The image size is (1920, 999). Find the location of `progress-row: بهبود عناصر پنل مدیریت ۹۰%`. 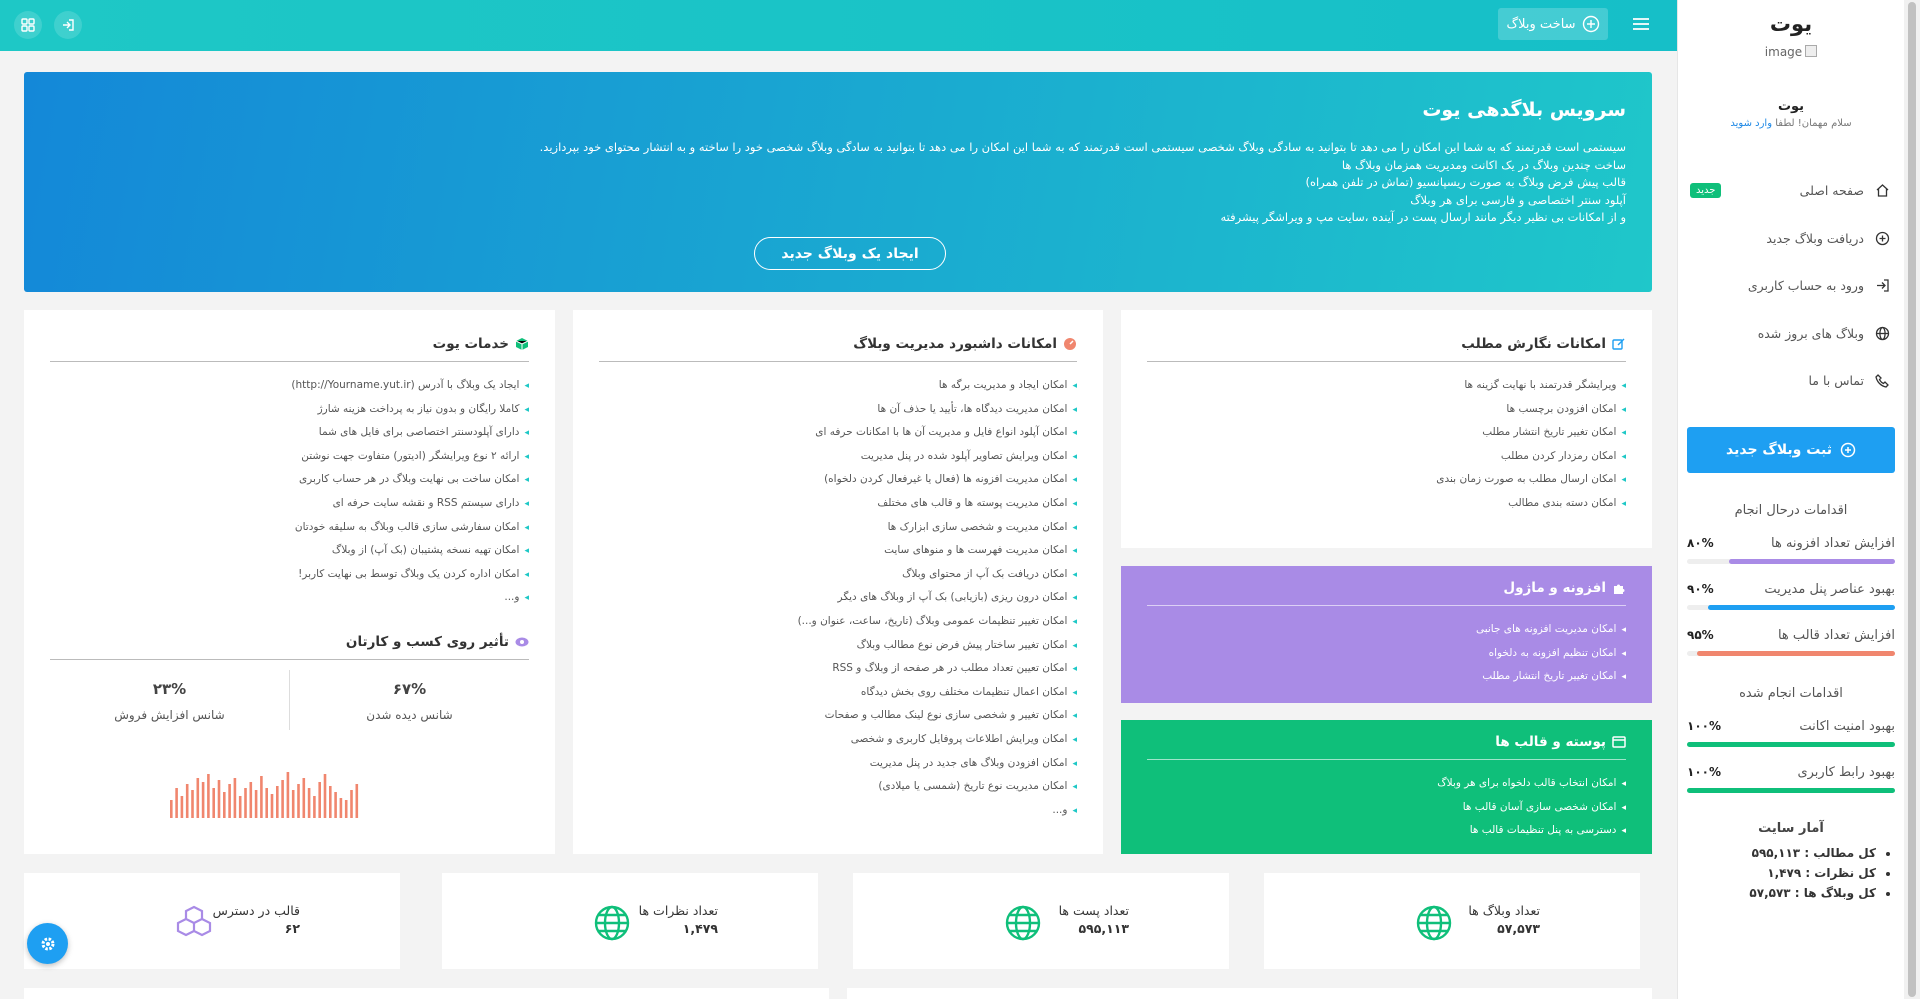

progress-row: بهبود عناصر پنل مدیریت ۹۰% is located at coordinates (1791, 589).